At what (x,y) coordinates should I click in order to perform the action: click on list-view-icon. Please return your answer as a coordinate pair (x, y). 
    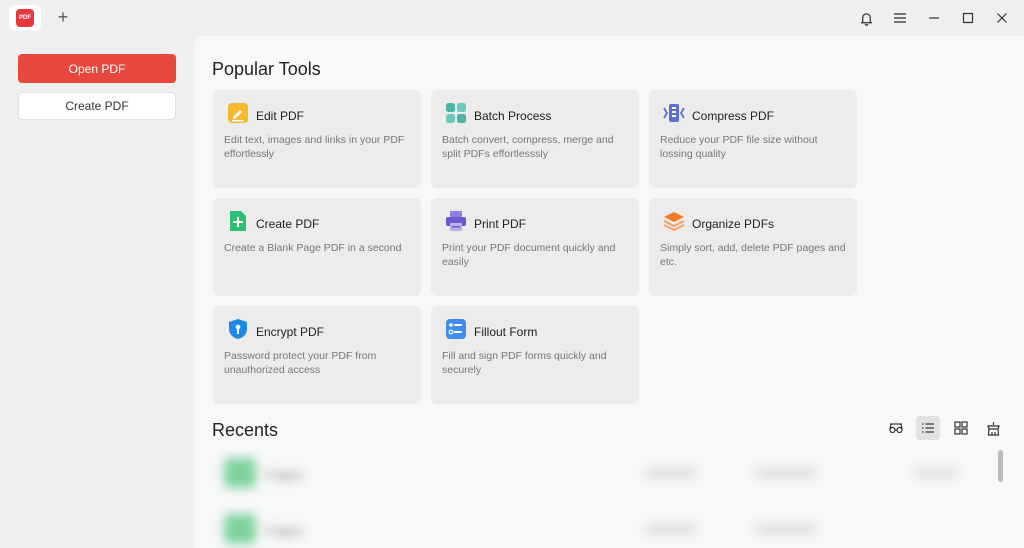
    Looking at the image, I should click on (928, 428).